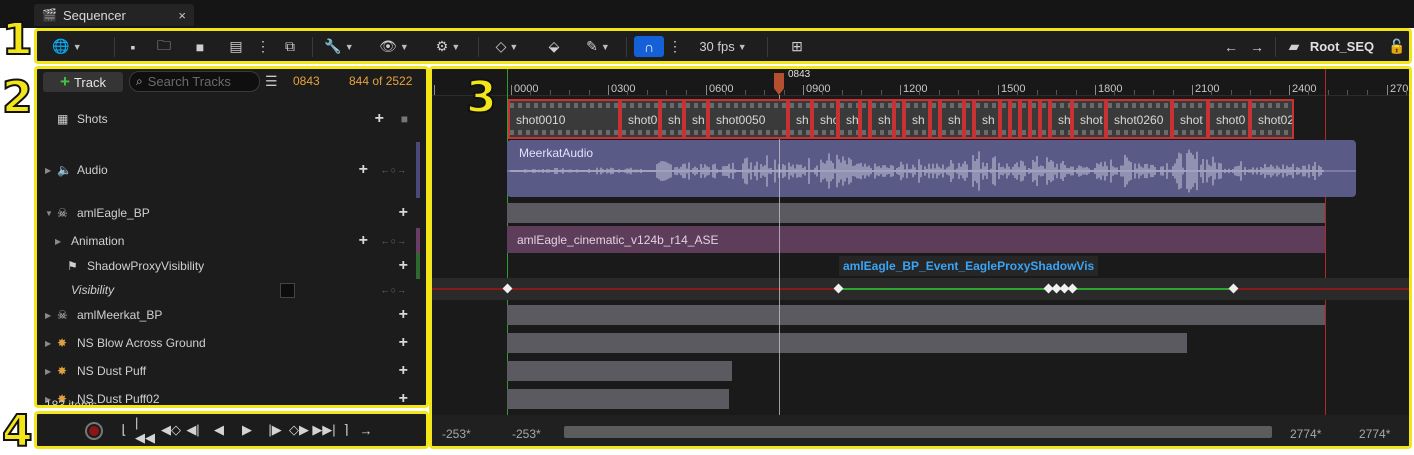 Image resolution: width=1414 pixels, height=455 pixels. I want to click on auto-key-button: ⬙, so click(554, 46).